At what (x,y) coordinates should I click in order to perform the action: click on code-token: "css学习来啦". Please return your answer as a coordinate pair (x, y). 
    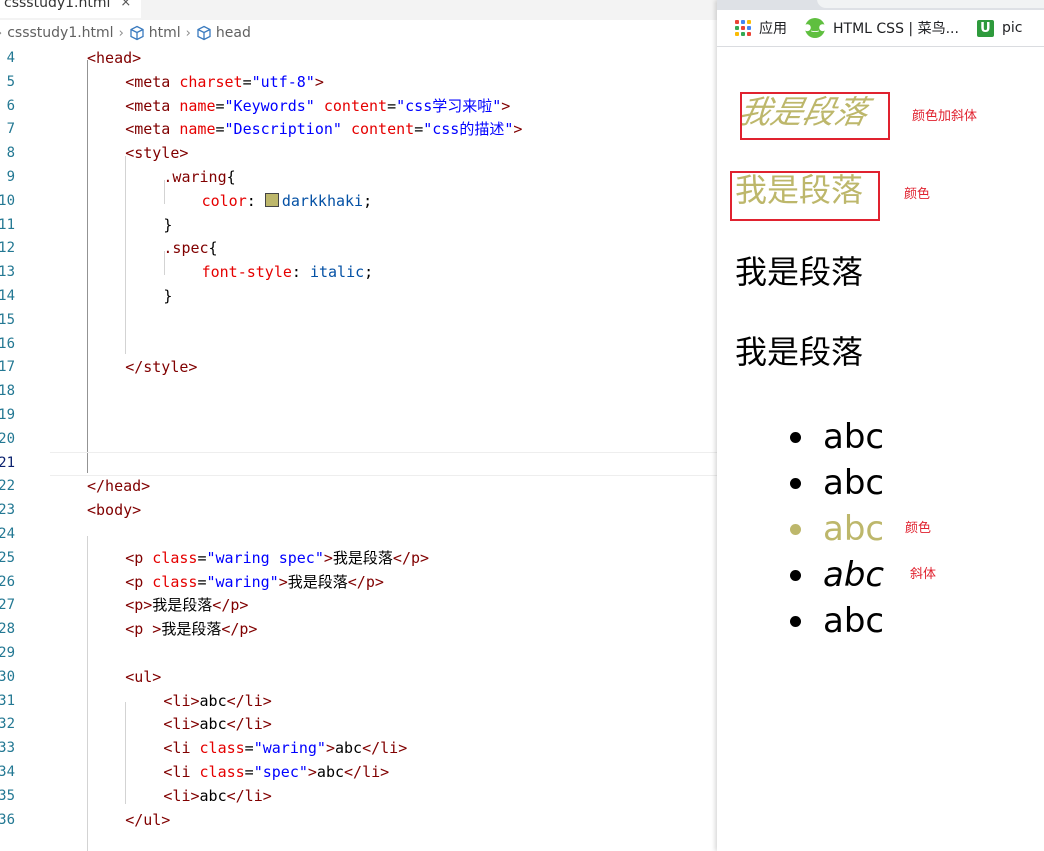
    Looking at the image, I should click on (449, 105).